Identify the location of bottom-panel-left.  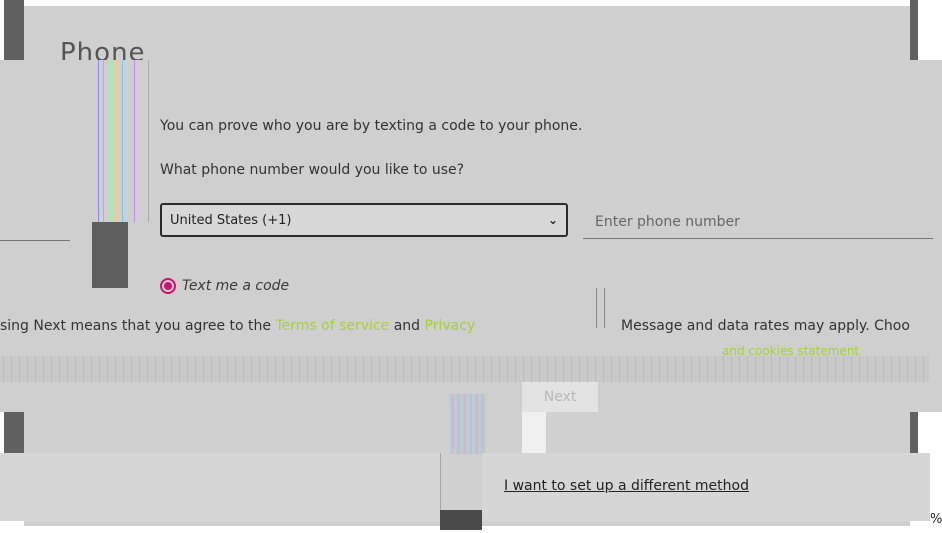
(220, 487).